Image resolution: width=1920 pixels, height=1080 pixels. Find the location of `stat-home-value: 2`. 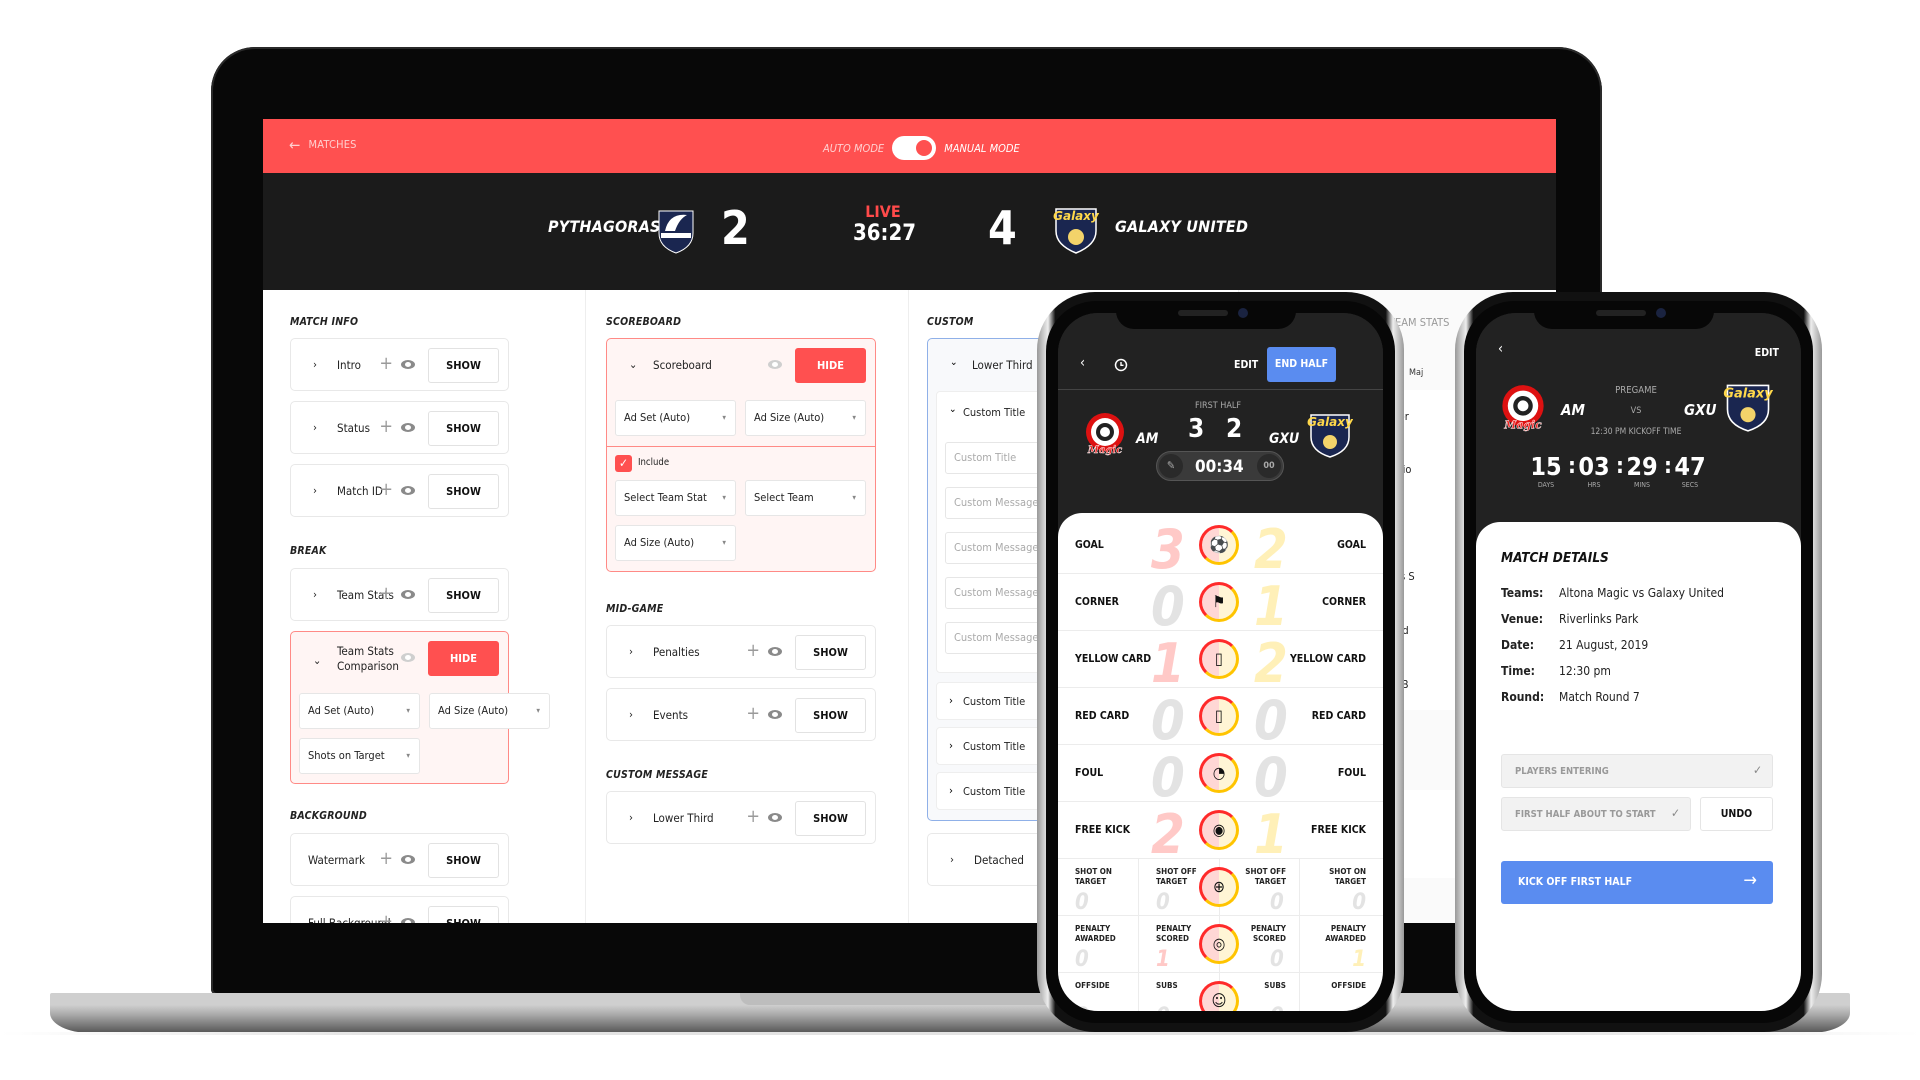

stat-home-value: 2 is located at coordinates (1168, 835).